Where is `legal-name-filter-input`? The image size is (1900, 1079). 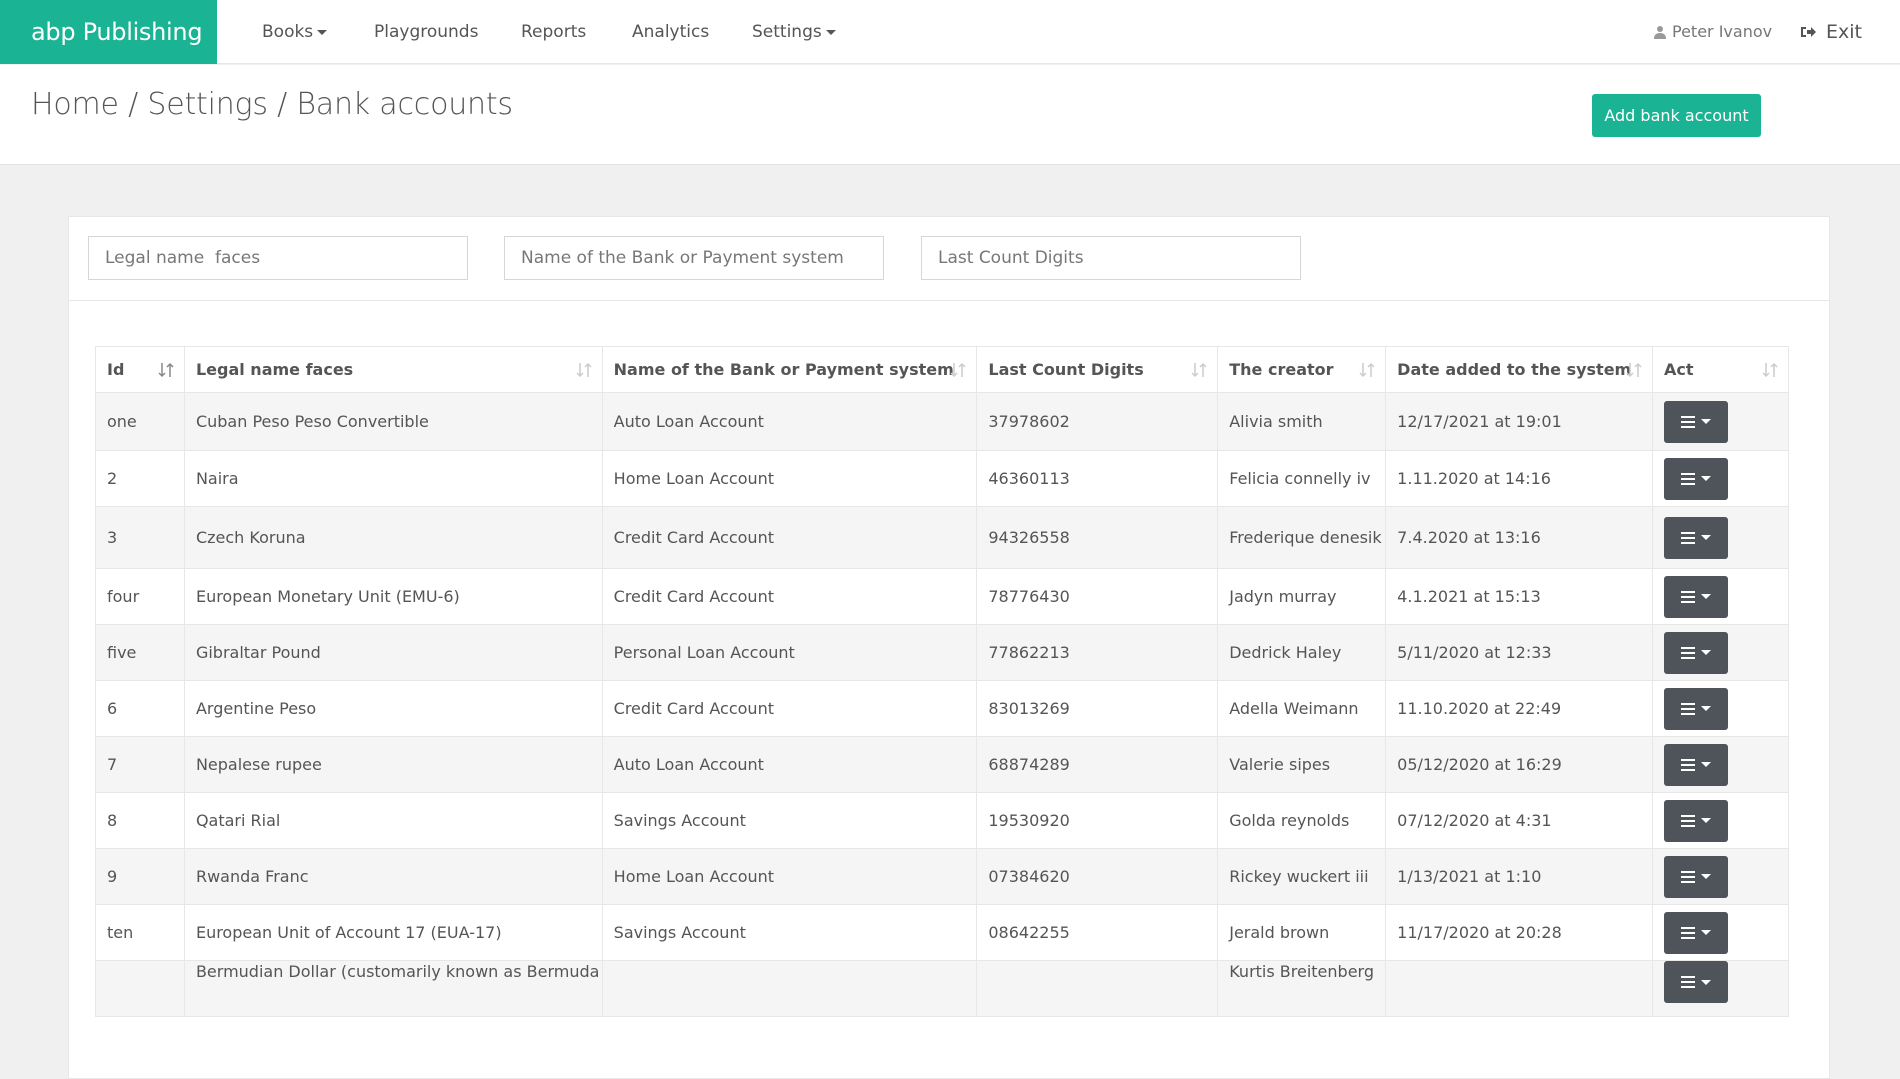 legal-name-filter-input is located at coordinates (278, 258).